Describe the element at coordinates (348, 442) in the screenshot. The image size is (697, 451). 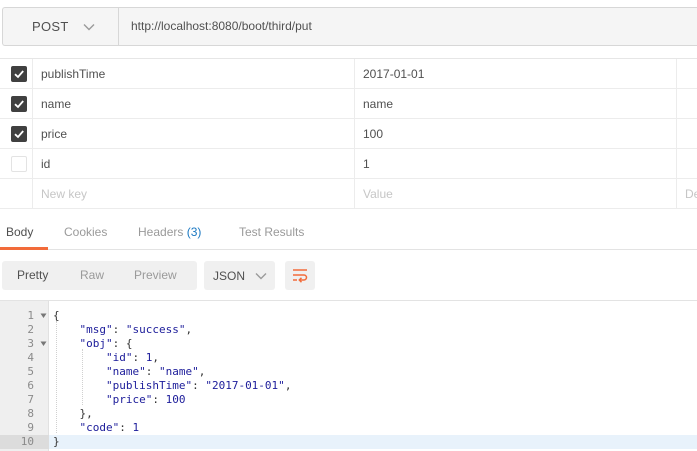
I see `code-line: 10}` at that location.